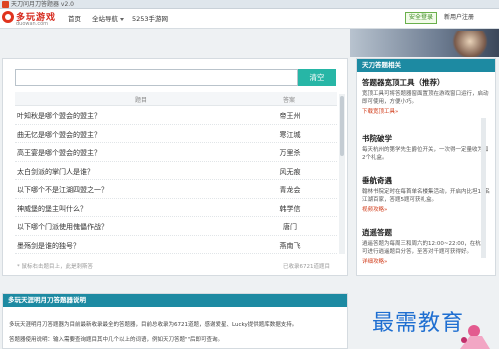 The height and width of the screenshot is (349, 499). I want to click on sidebar-section-link: 下载宽顶工具», so click(426, 111).